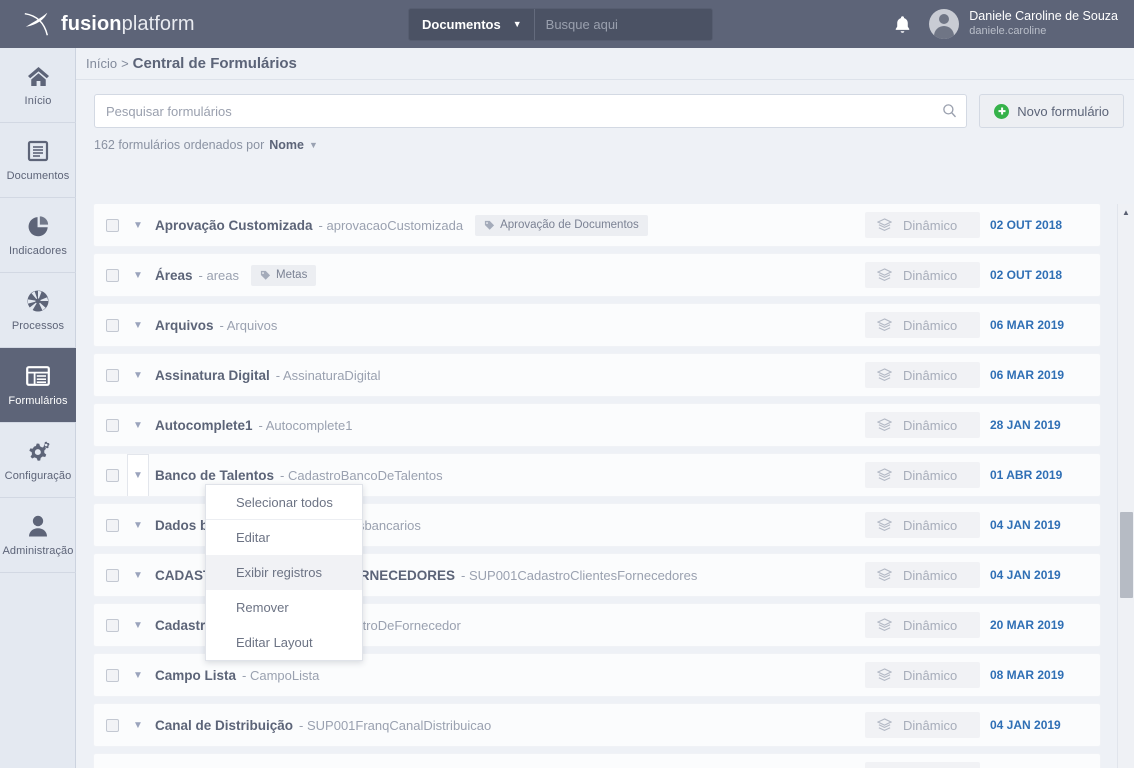 This screenshot has width=1134, height=768. What do you see at coordinates (1025, 575) in the screenshot?
I see `row-date: 04 JAN 2019` at bounding box center [1025, 575].